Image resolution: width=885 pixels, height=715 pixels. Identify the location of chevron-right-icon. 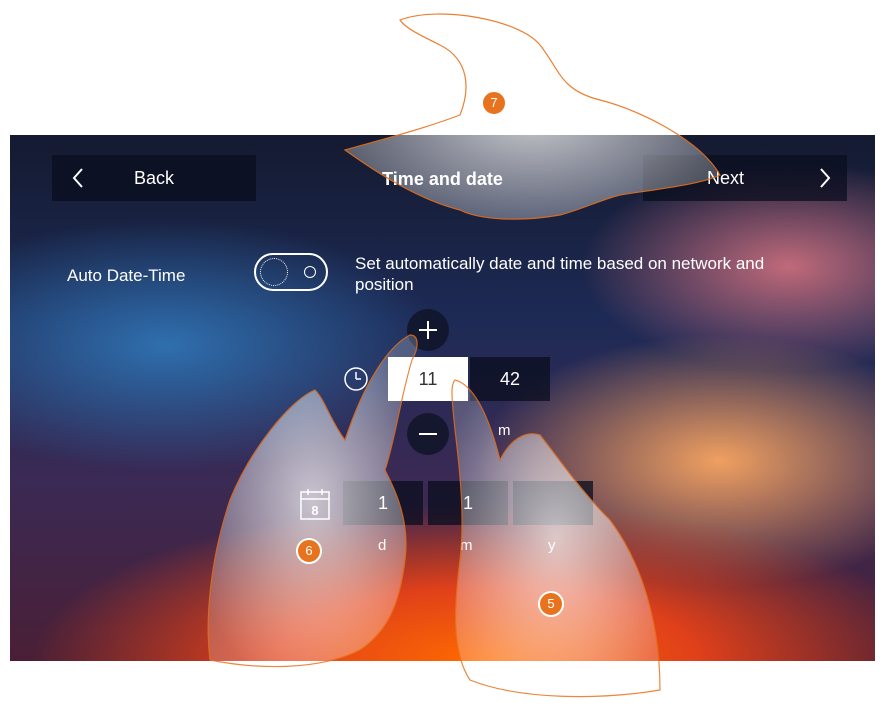
(825, 178).